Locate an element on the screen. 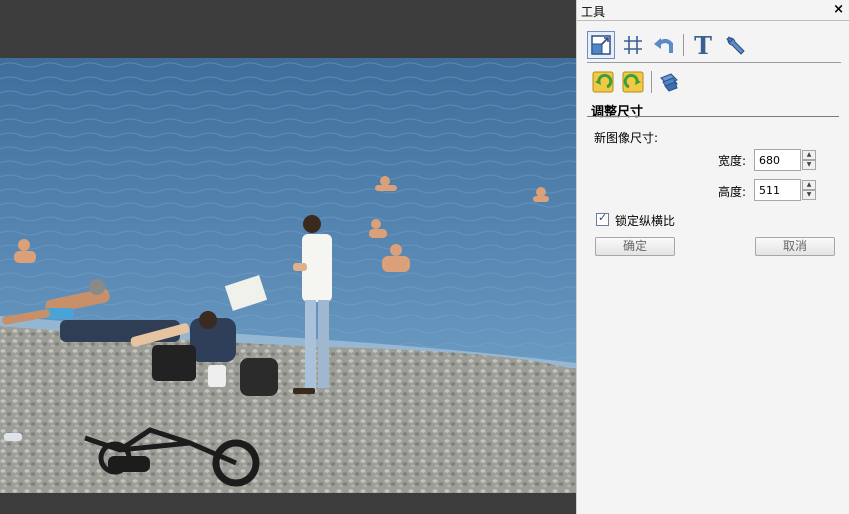  rotate-right-icon is located at coordinates (633, 82).